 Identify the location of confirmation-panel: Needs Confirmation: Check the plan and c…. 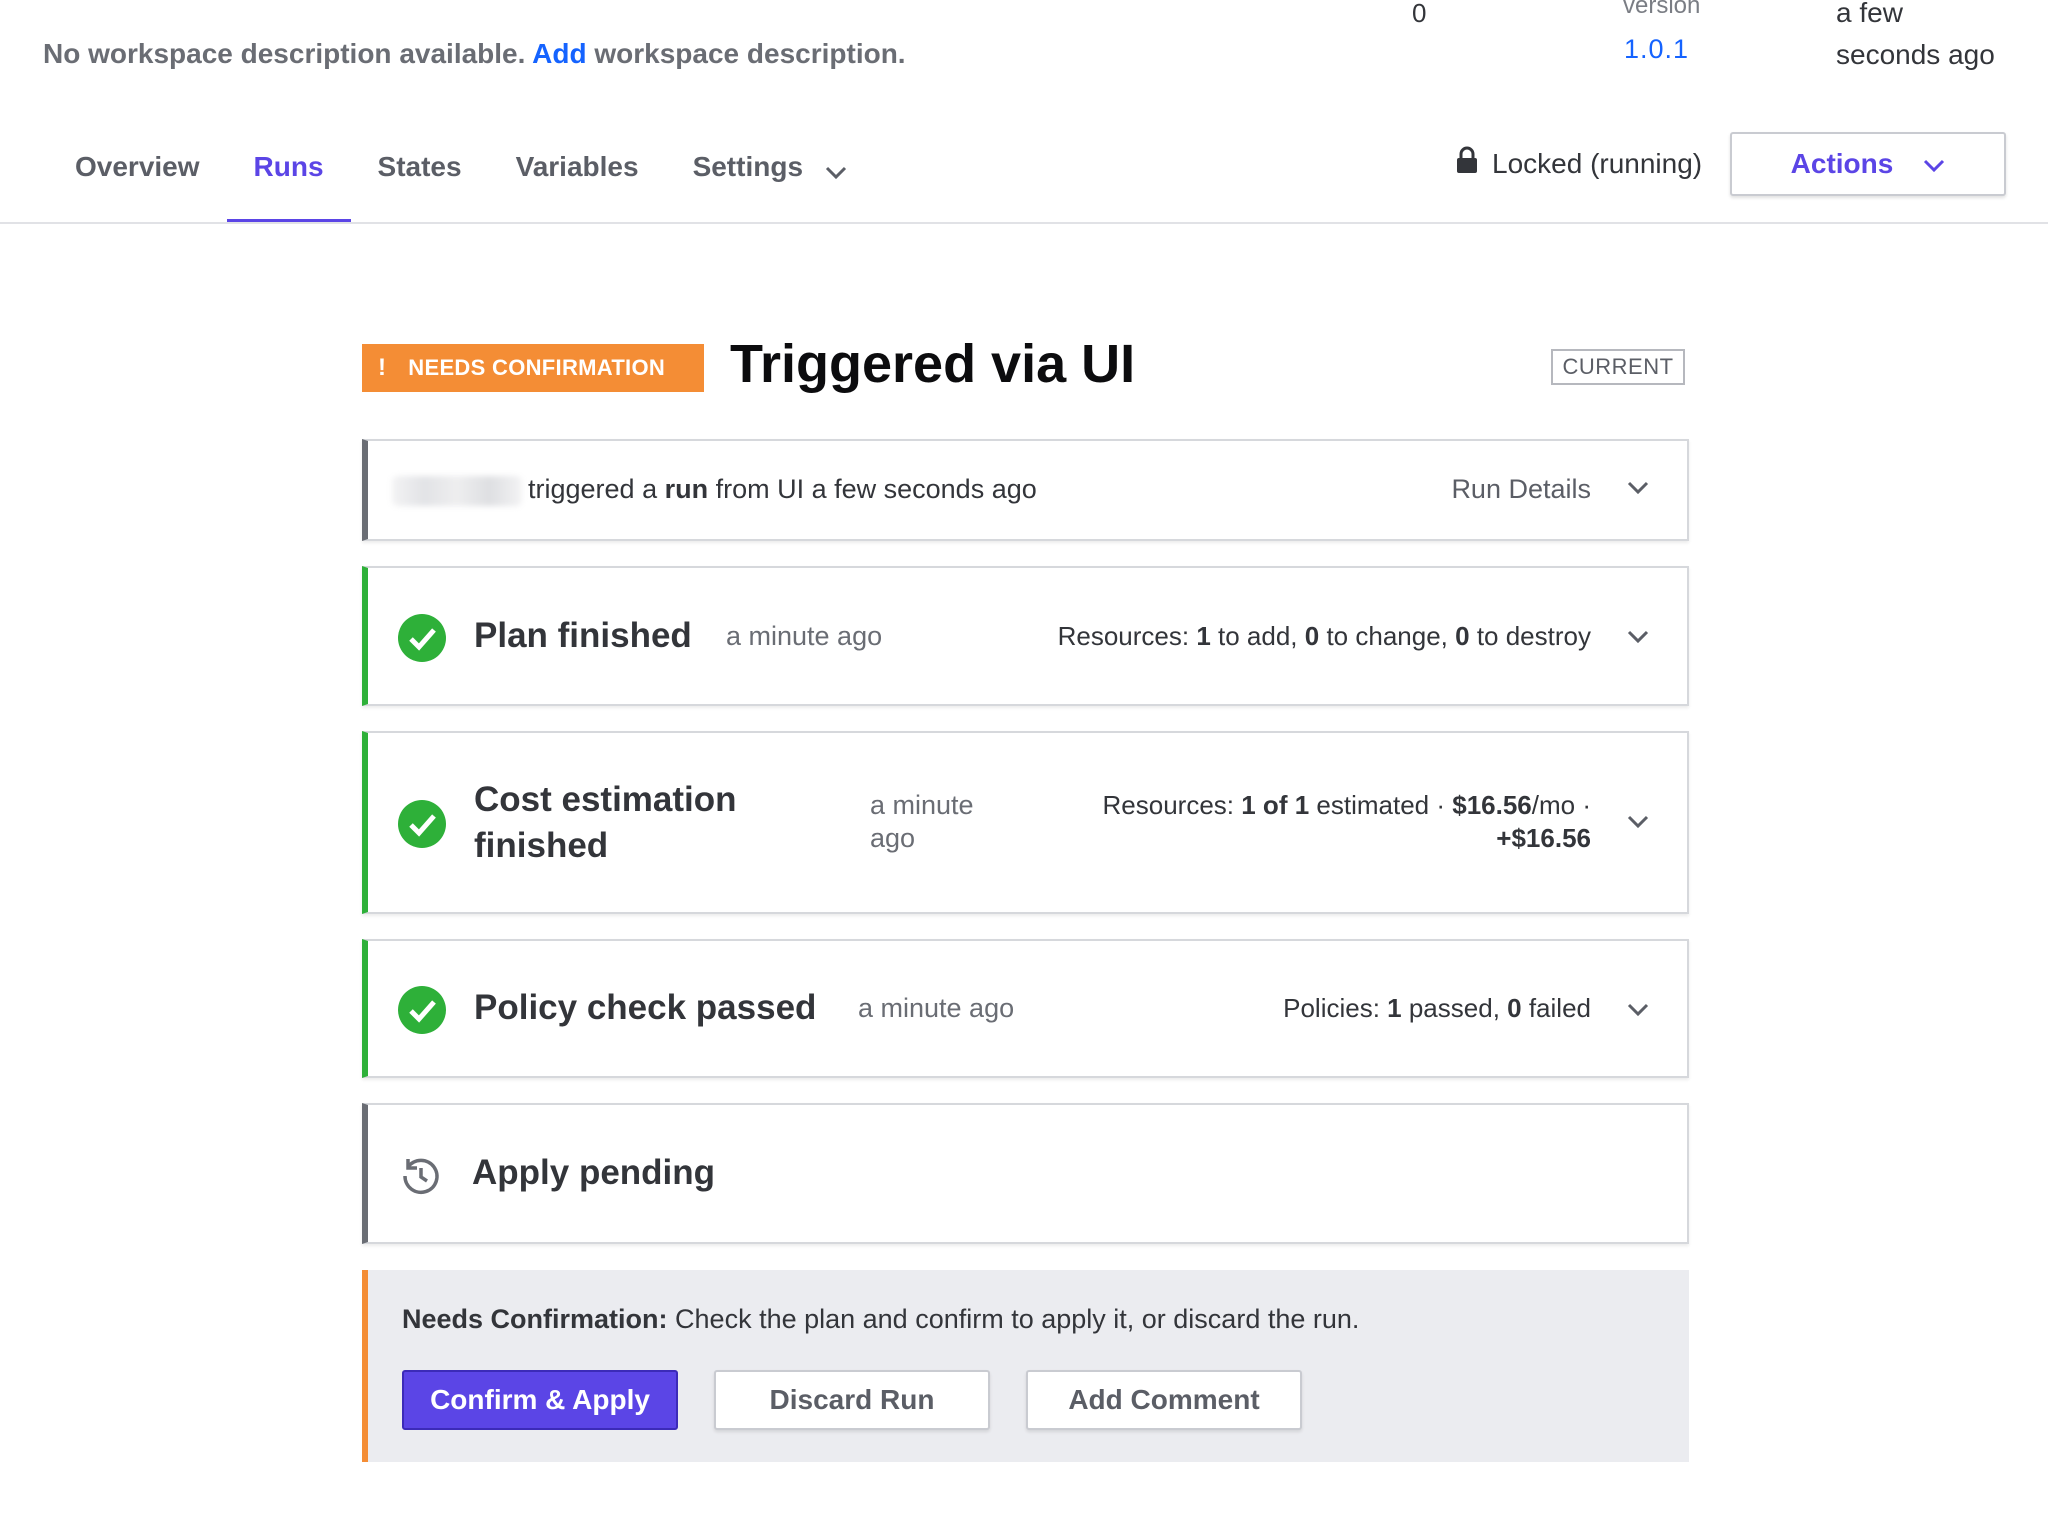
(1025, 1366).